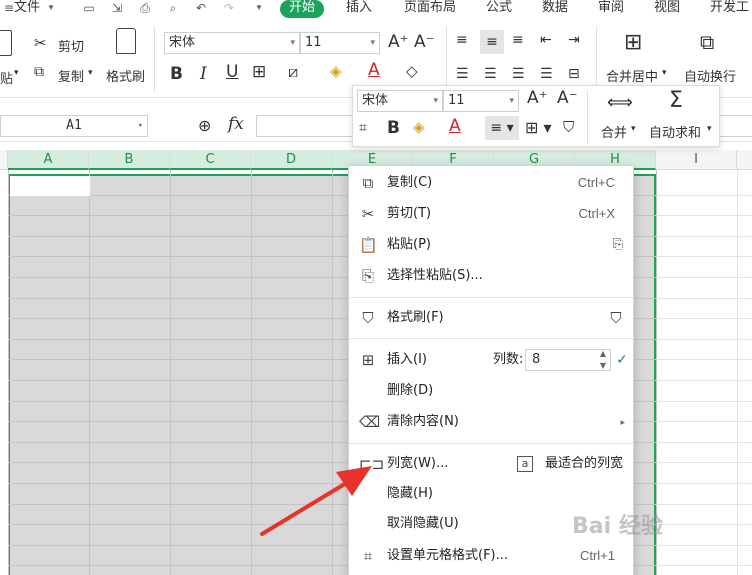 This screenshot has height=575, width=752. I want to click on tab-review: 审阅, so click(611, 9).